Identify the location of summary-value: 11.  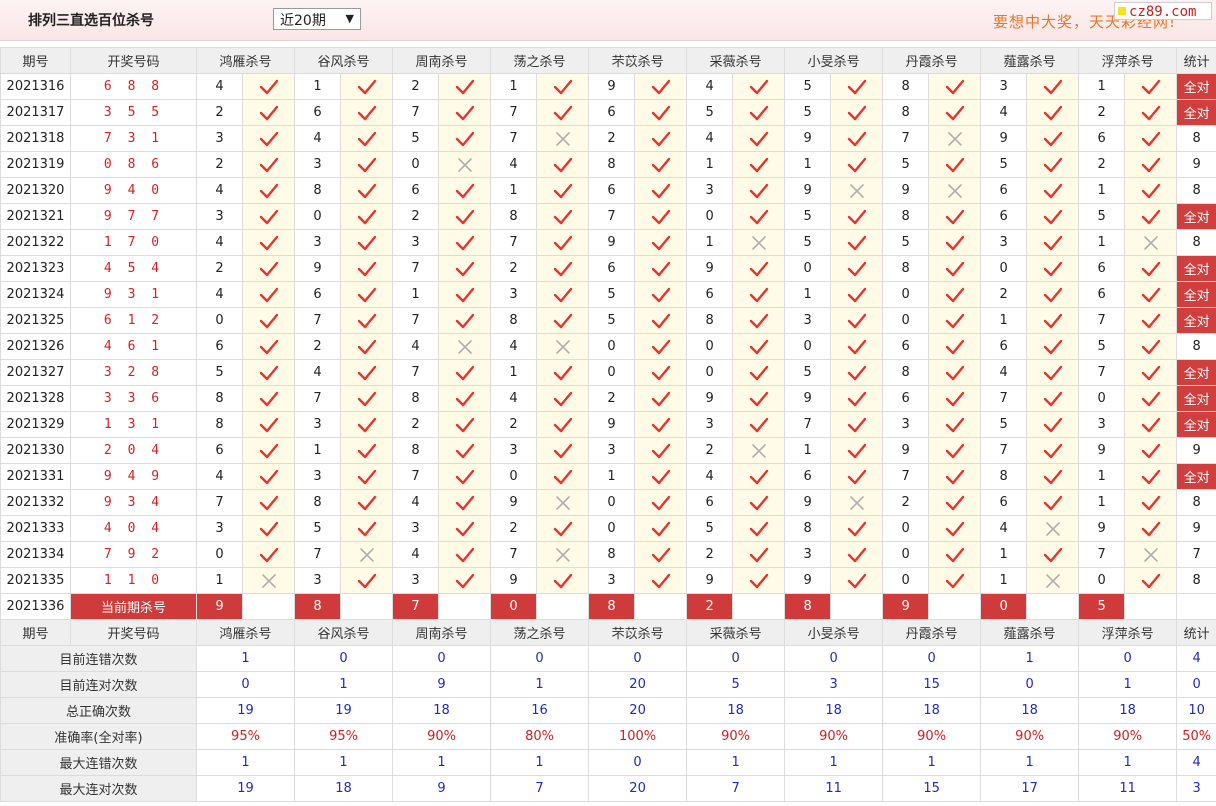
(1128, 788).